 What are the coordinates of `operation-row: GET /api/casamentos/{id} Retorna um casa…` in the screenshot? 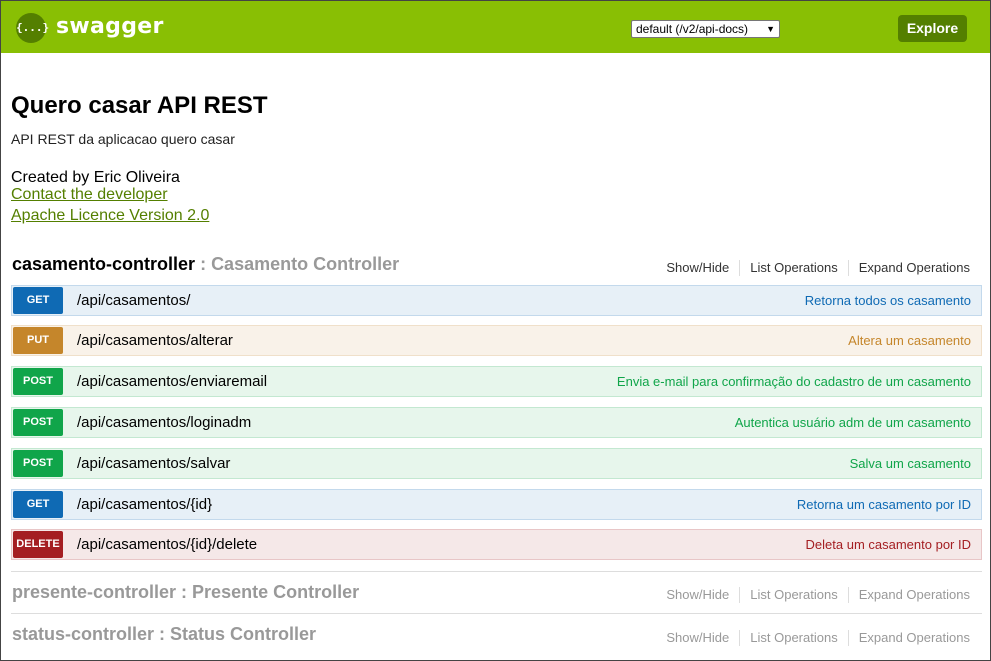 It's located at (496, 504).